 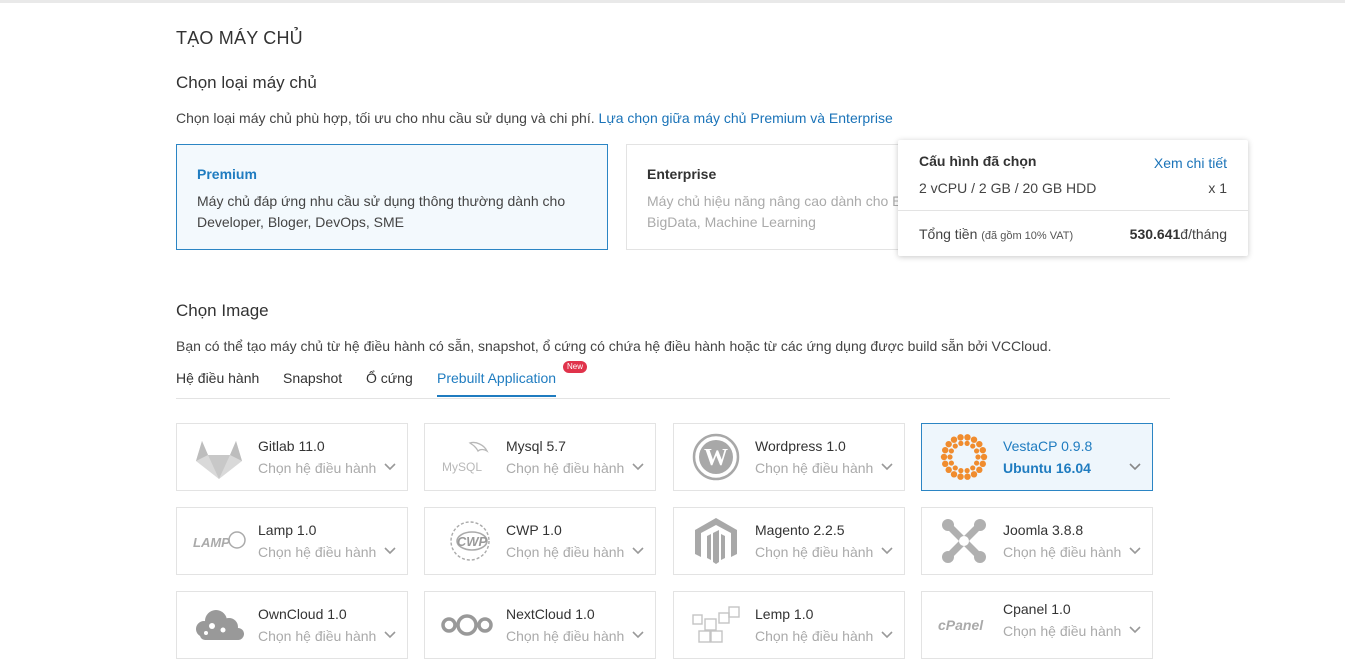 I want to click on app-card-mysql: MySQL Mysql 5.7 Chọn hệ điều hành, so click(x=540, y=457).